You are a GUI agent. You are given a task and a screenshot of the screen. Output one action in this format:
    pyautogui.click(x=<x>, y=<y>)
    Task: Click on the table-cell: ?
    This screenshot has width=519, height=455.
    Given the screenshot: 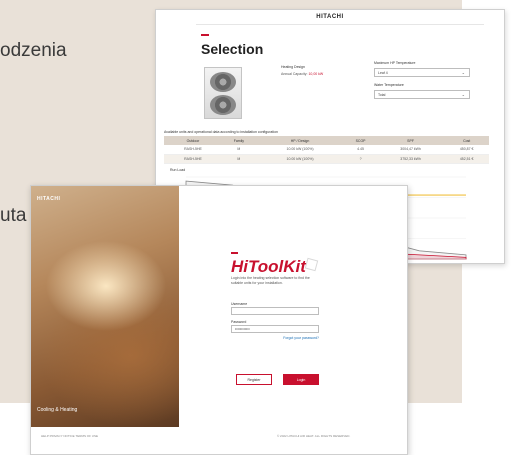 What is the action you would take?
    pyautogui.click(x=360, y=159)
    